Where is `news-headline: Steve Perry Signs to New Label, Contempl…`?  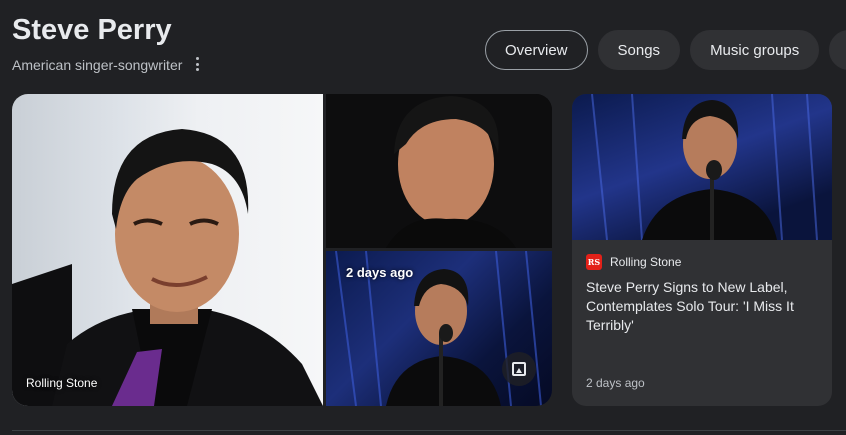
news-headline: Steve Perry Signs to New Label, Contempl… is located at coordinates (701, 306).